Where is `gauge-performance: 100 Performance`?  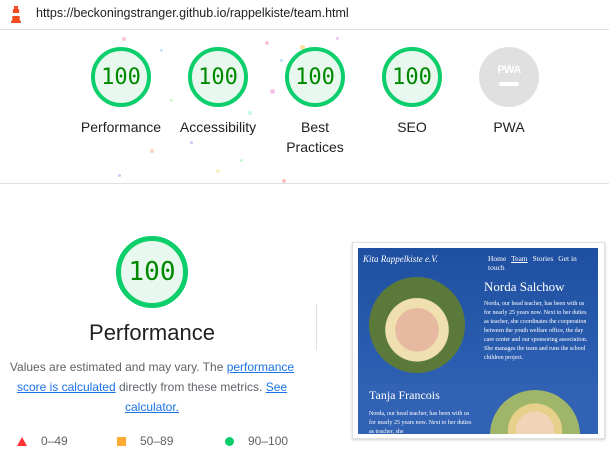
gauge-performance: 100 Performance is located at coordinates (121, 92).